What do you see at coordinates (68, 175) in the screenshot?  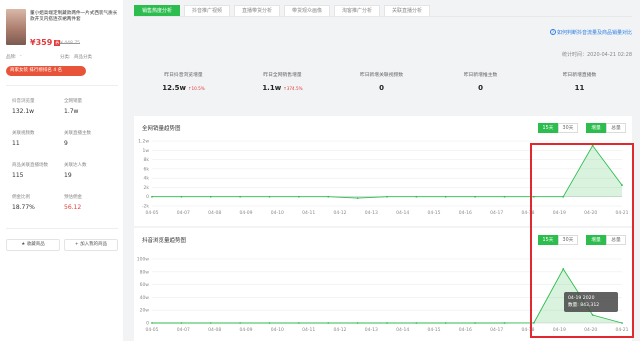 I see `stat-value: 19` at bounding box center [68, 175].